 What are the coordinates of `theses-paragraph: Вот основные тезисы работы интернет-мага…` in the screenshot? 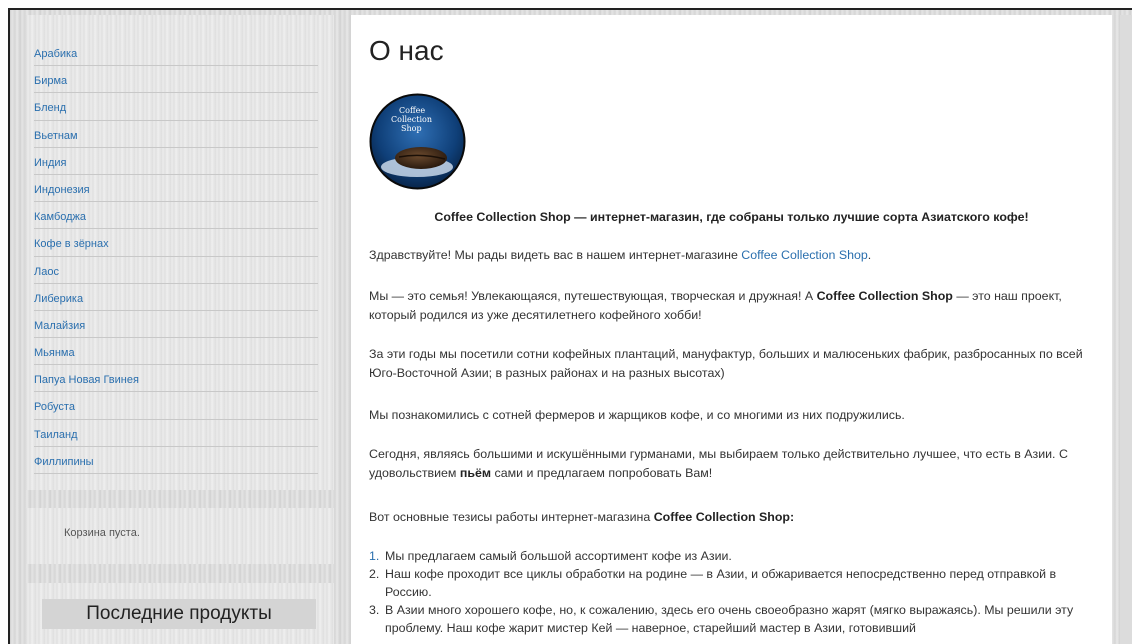 It's located at (582, 517).